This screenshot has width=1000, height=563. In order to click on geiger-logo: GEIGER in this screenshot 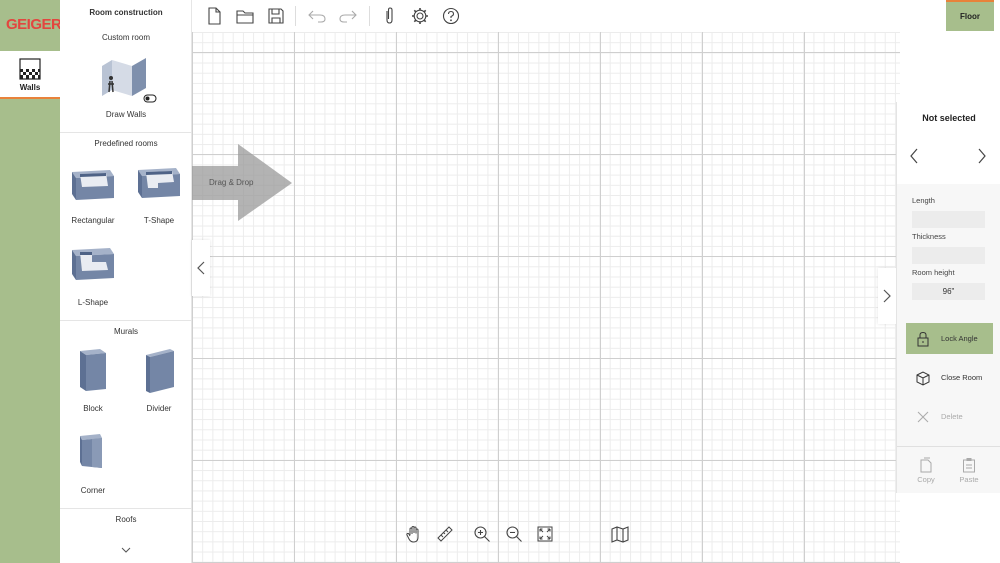, I will do `click(34, 24)`.